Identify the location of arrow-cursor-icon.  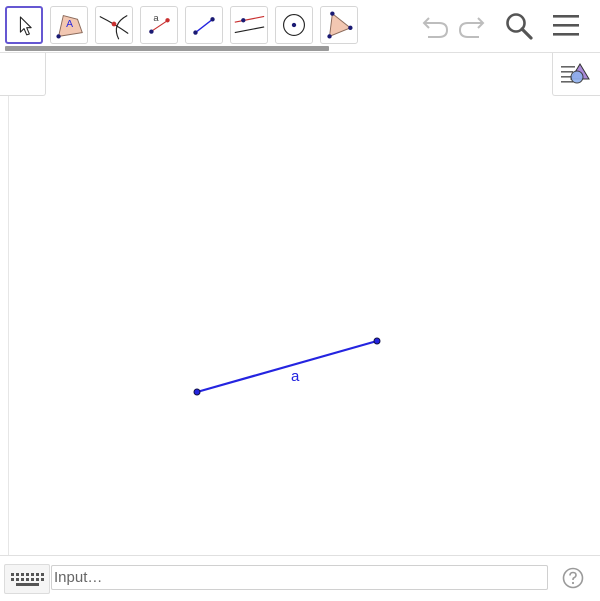
(25, 26).